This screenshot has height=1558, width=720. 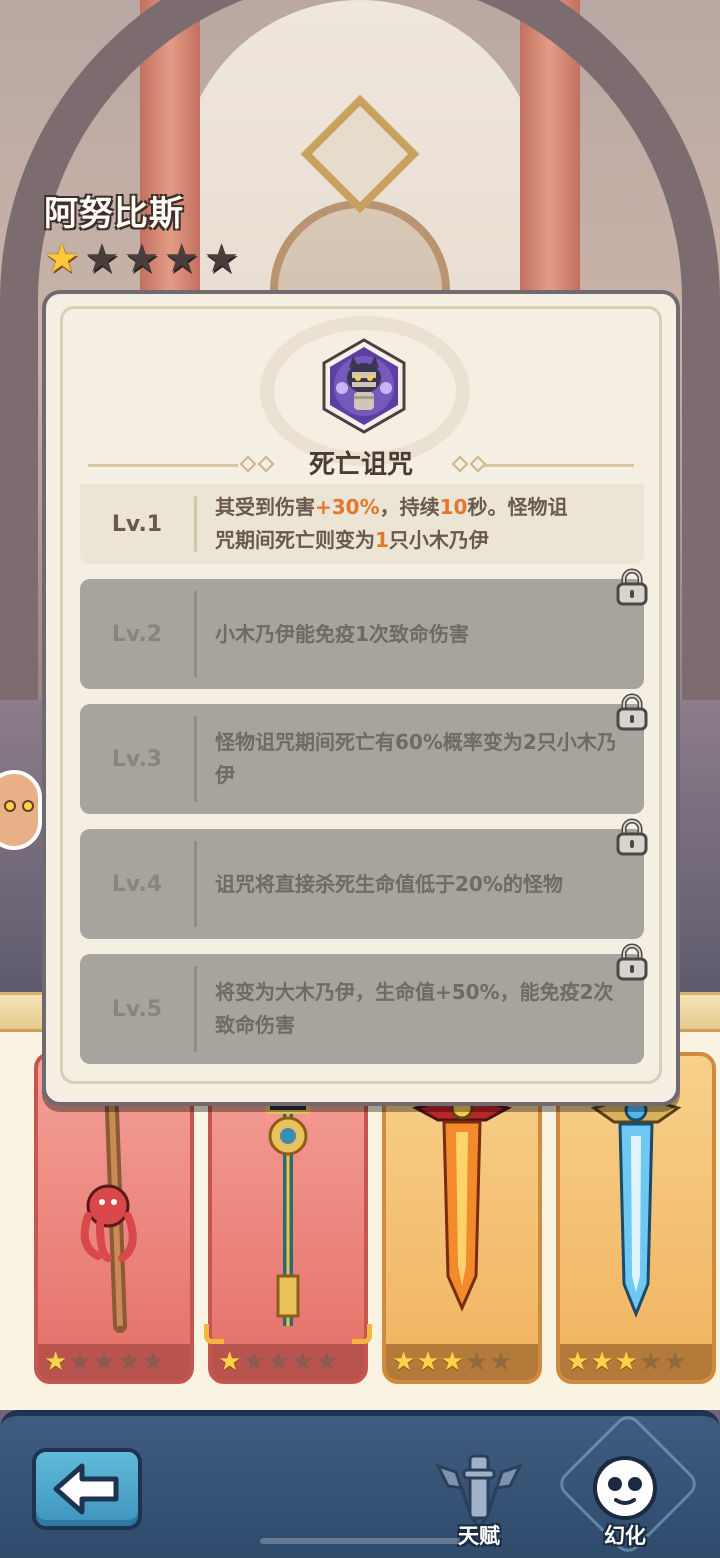 I want to click on level-label: Lv.2, so click(x=137, y=634).